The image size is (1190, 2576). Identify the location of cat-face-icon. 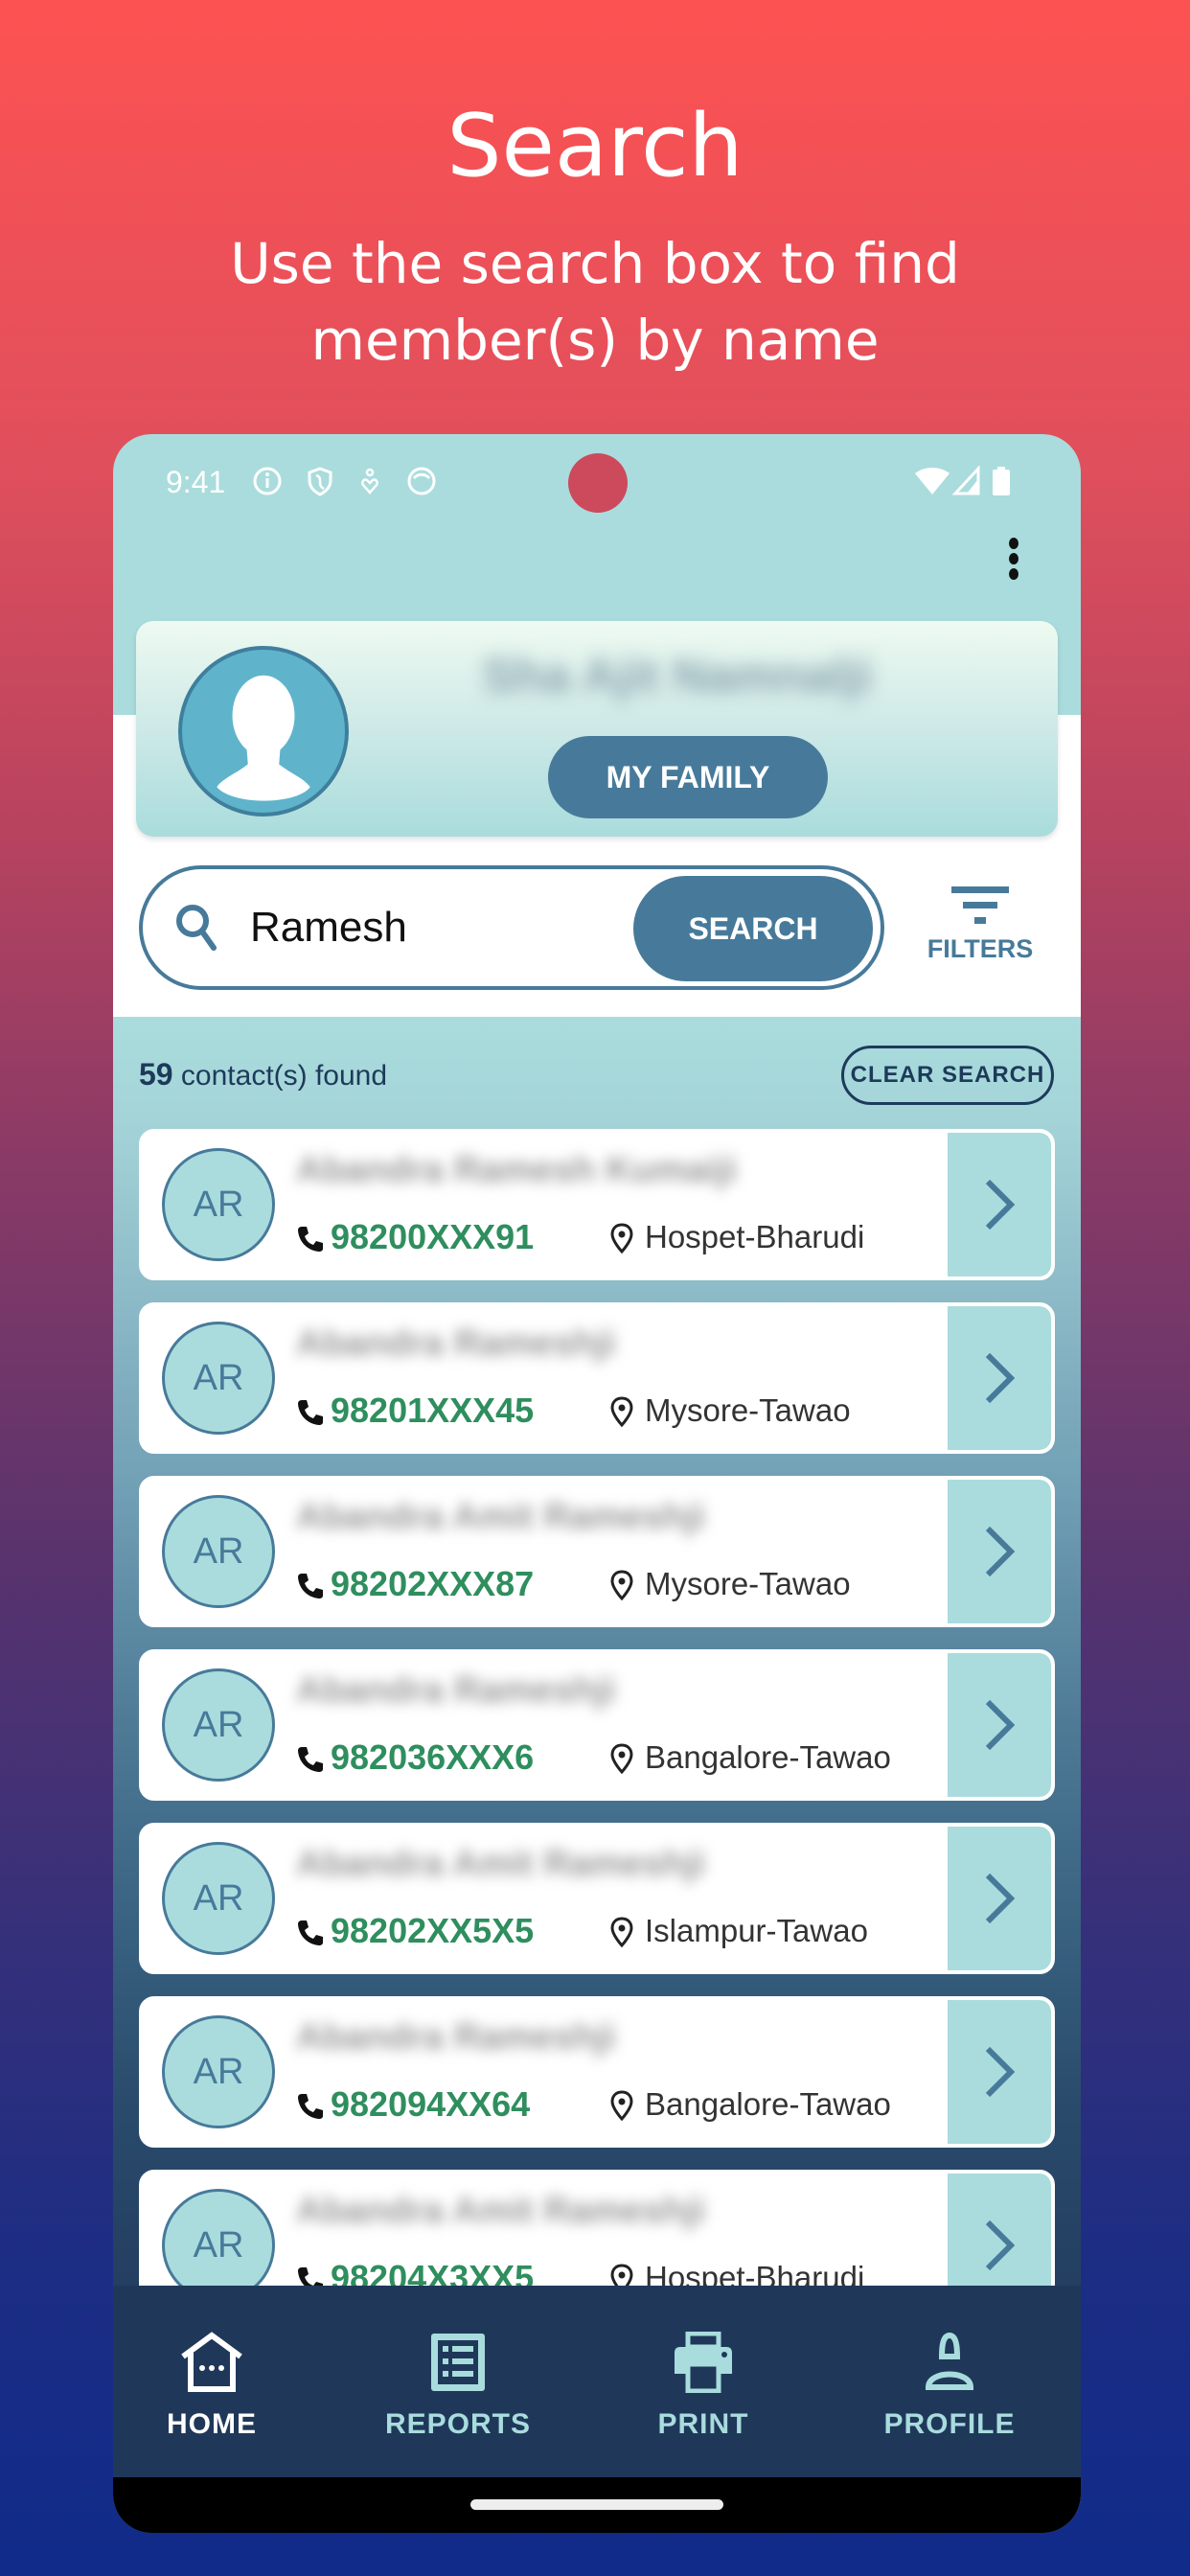
(421, 481).